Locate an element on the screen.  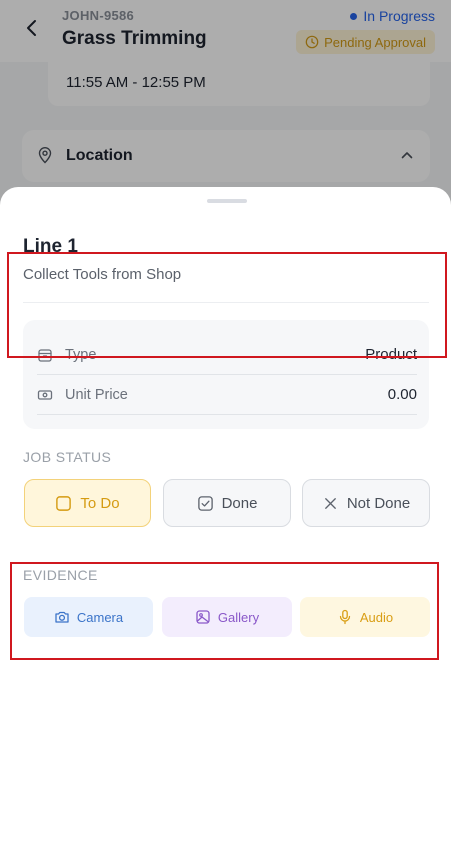
cash-icon is located at coordinates (45, 394).